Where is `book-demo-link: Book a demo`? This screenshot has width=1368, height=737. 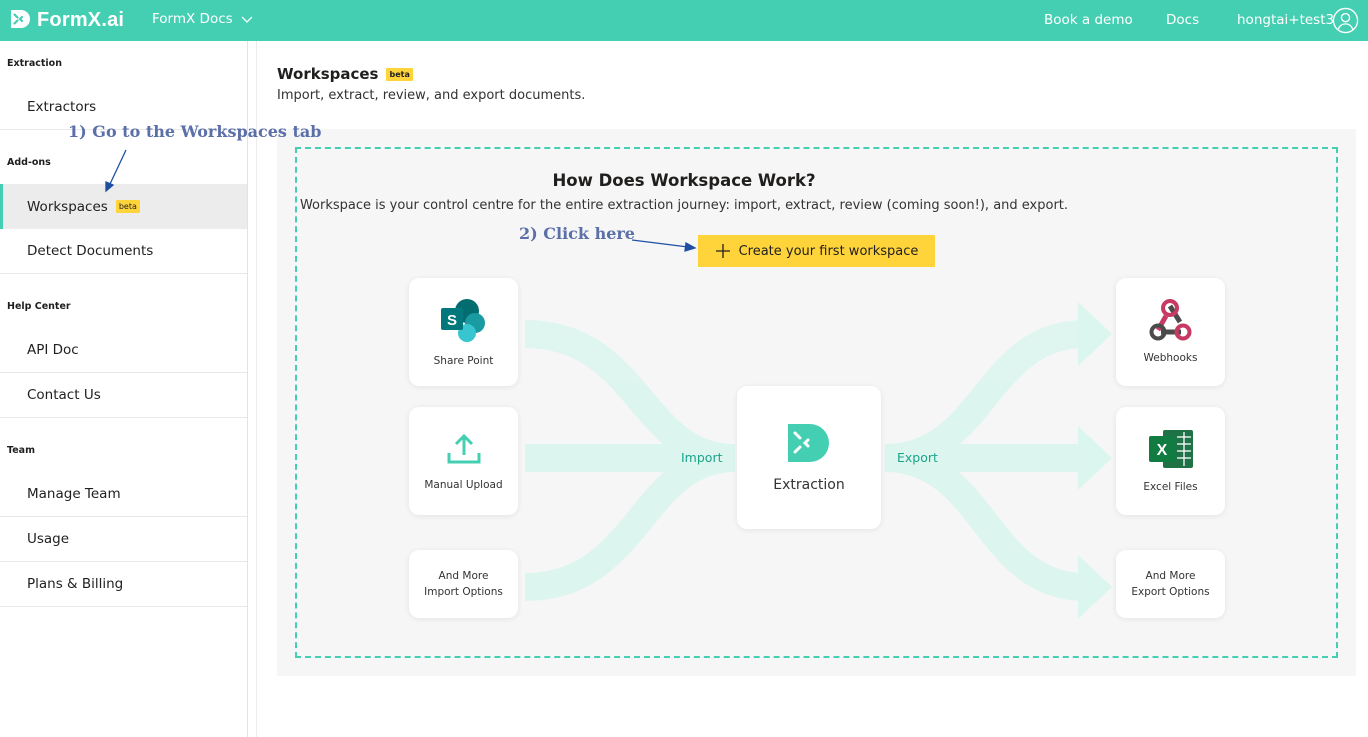
book-demo-link: Book a demo is located at coordinates (1088, 20).